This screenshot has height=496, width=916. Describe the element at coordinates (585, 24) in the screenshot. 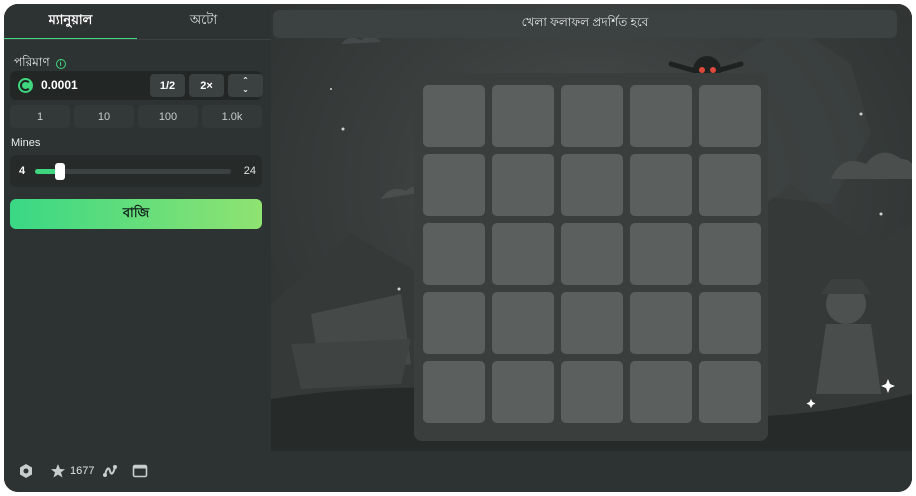

I see `game-result-banner: খেলা ফলাফল প্রদর্শিত হবে` at that location.